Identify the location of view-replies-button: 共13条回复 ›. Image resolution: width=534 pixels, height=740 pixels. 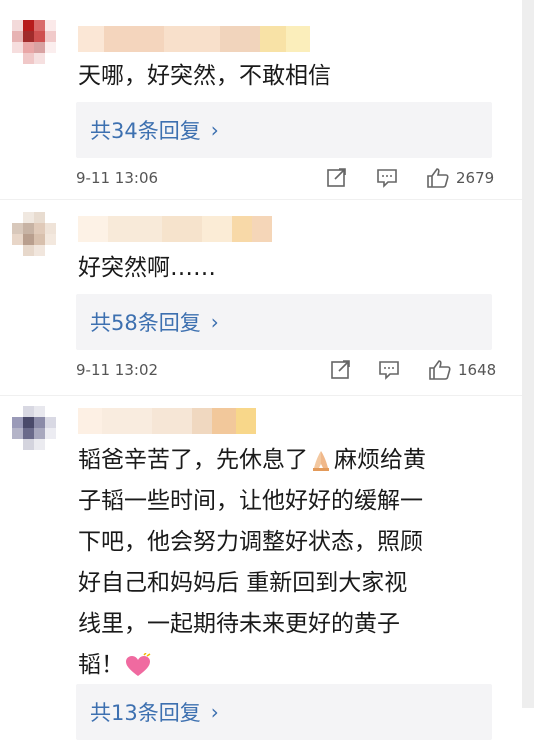
(284, 712).